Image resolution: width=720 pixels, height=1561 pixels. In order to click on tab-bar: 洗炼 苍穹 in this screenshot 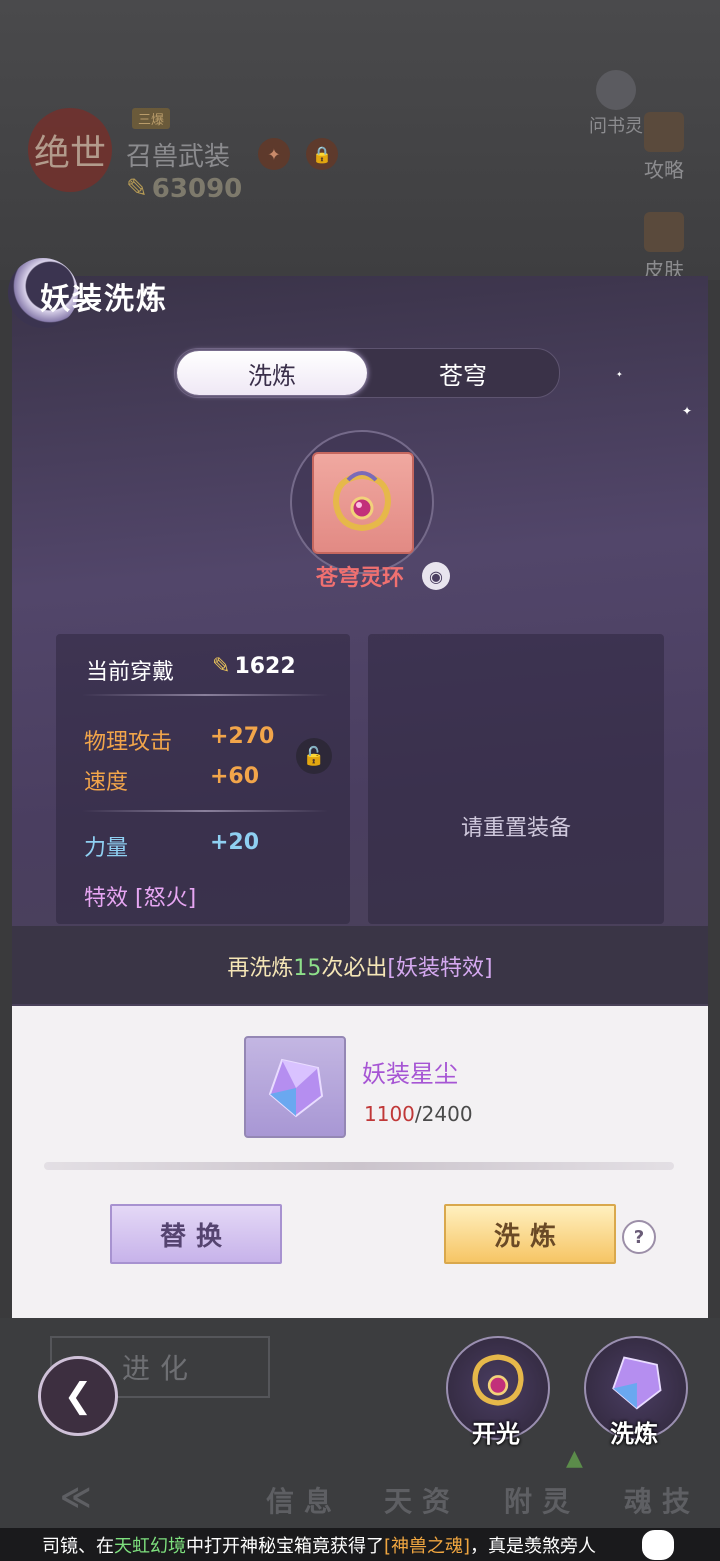, I will do `click(367, 373)`.